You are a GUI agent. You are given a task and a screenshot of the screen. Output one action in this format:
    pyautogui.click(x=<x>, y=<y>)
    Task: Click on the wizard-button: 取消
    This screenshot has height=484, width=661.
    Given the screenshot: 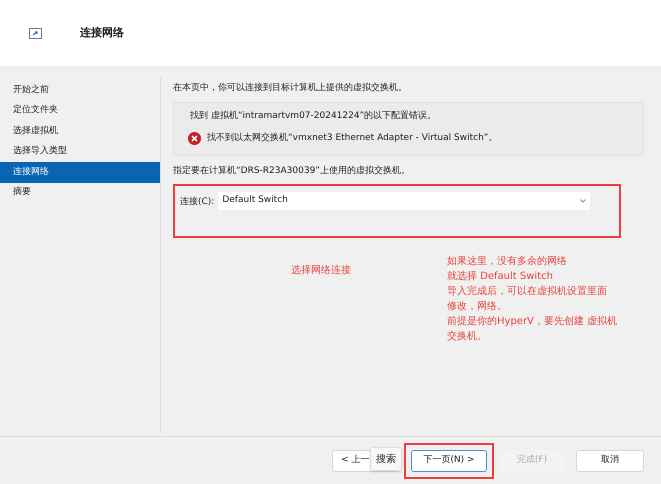 What is the action you would take?
    pyautogui.click(x=610, y=461)
    